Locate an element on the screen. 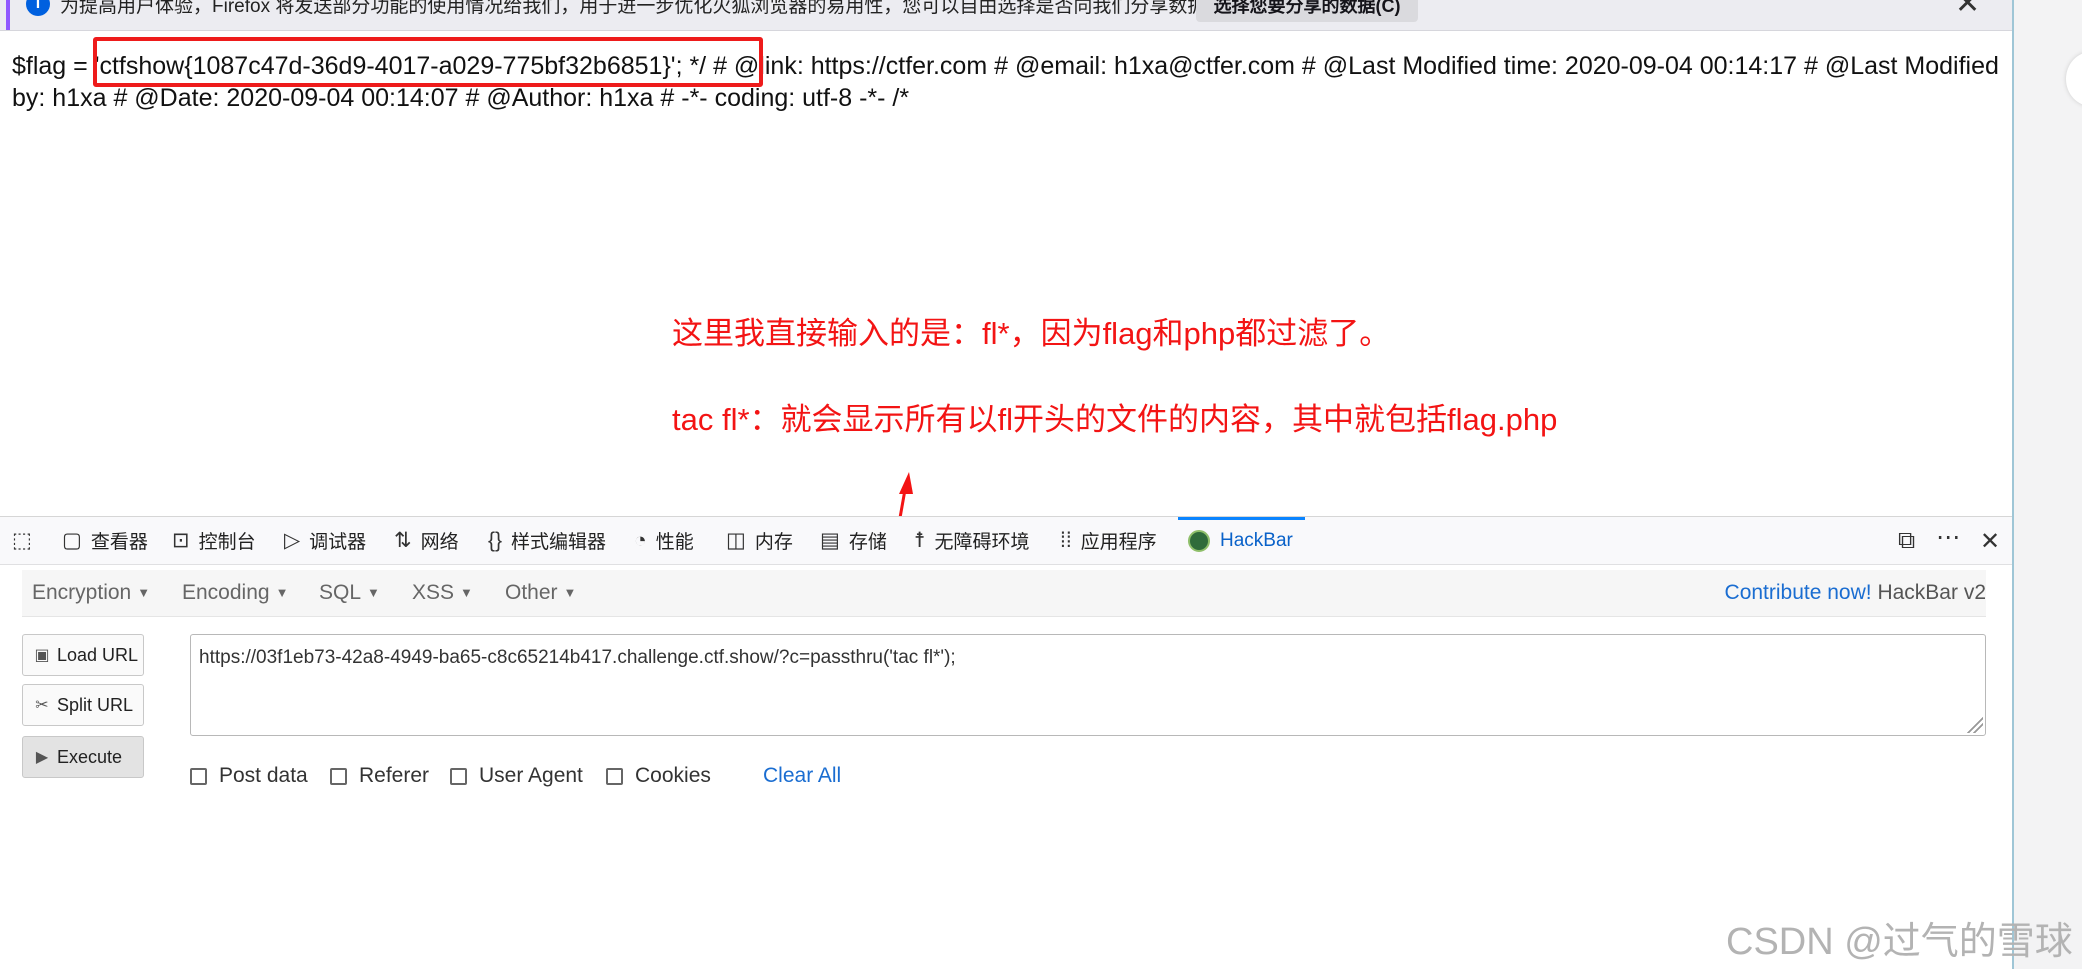 The image size is (2082, 970). menu-other: Other ▼ is located at coordinates (540, 593).